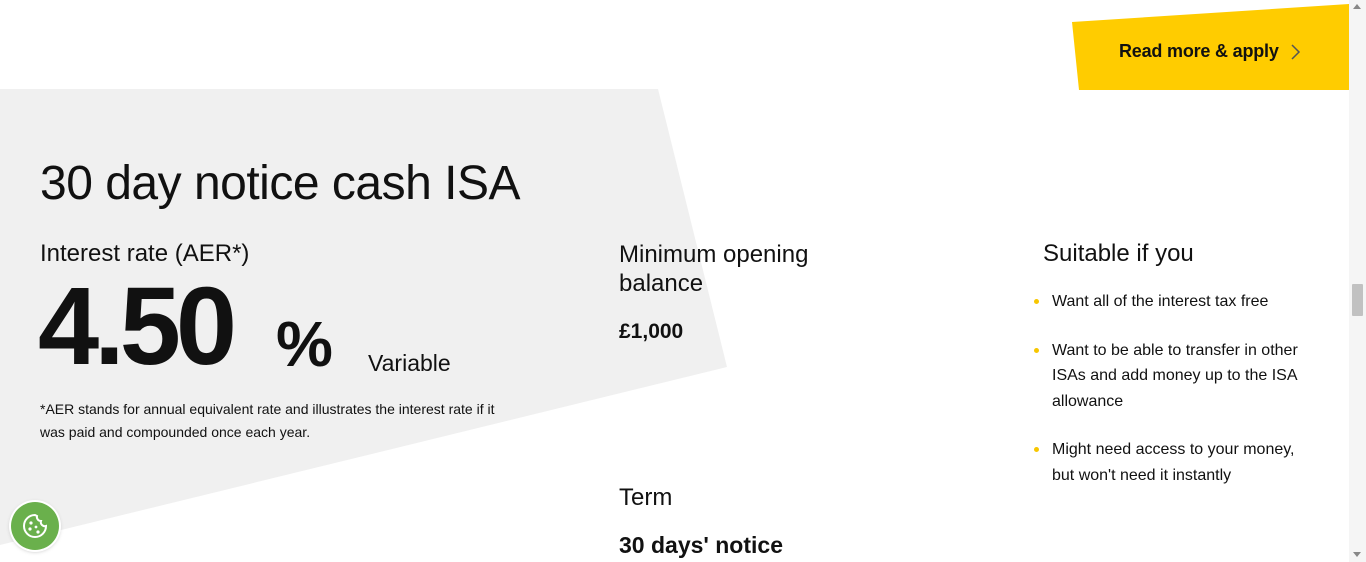 Image resolution: width=1366 pixels, height=562 pixels. What do you see at coordinates (714, 269) in the screenshot?
I see `minimum-balance-label: Minimum opening balance` at bounding box center [714, 269].